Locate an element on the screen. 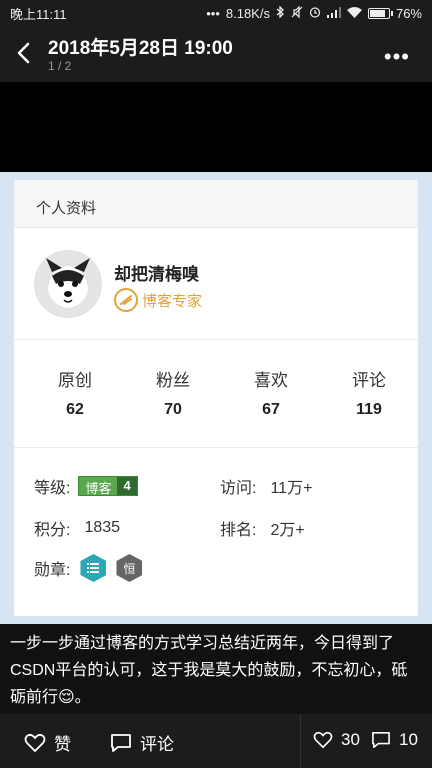 The image size is (432, 768). stat-value: 62 is located at coordinates (75, 409).